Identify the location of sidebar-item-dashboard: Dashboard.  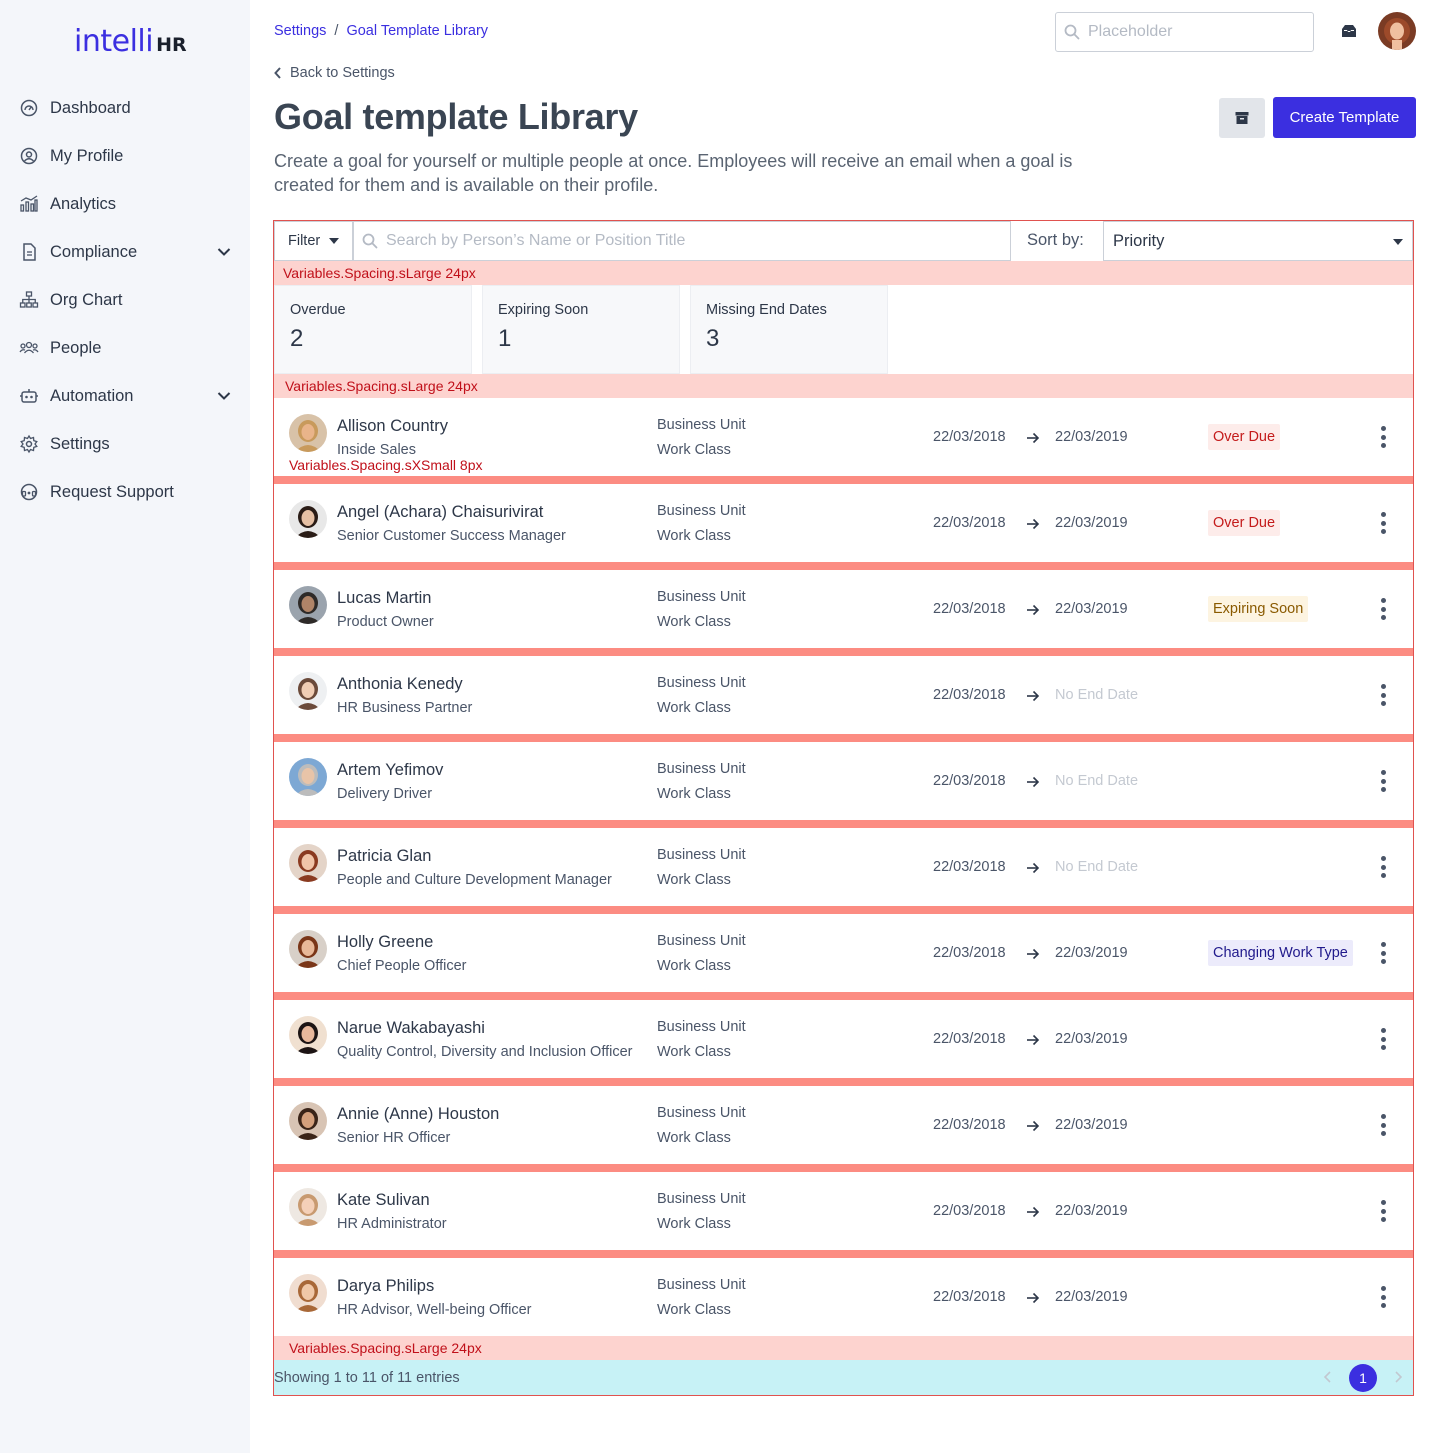
(125, 108).